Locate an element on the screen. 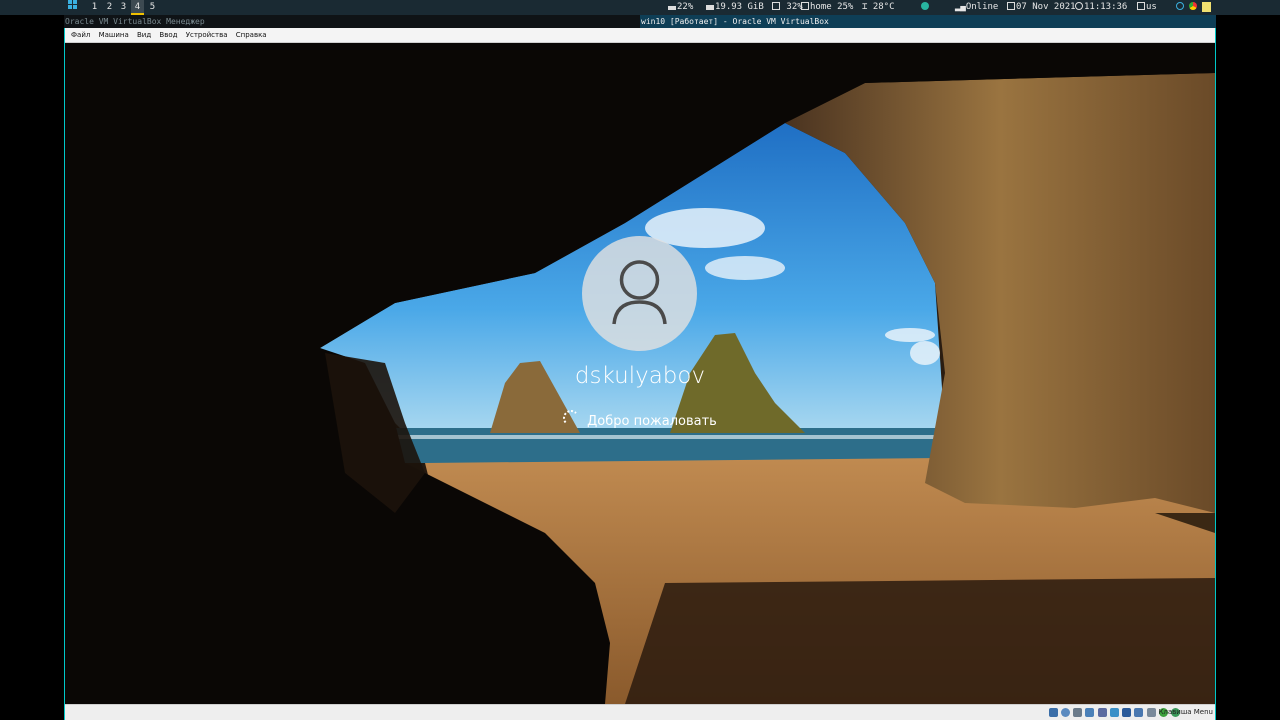  disk-root-indicator: 32% is located at coordinates (787, 7).